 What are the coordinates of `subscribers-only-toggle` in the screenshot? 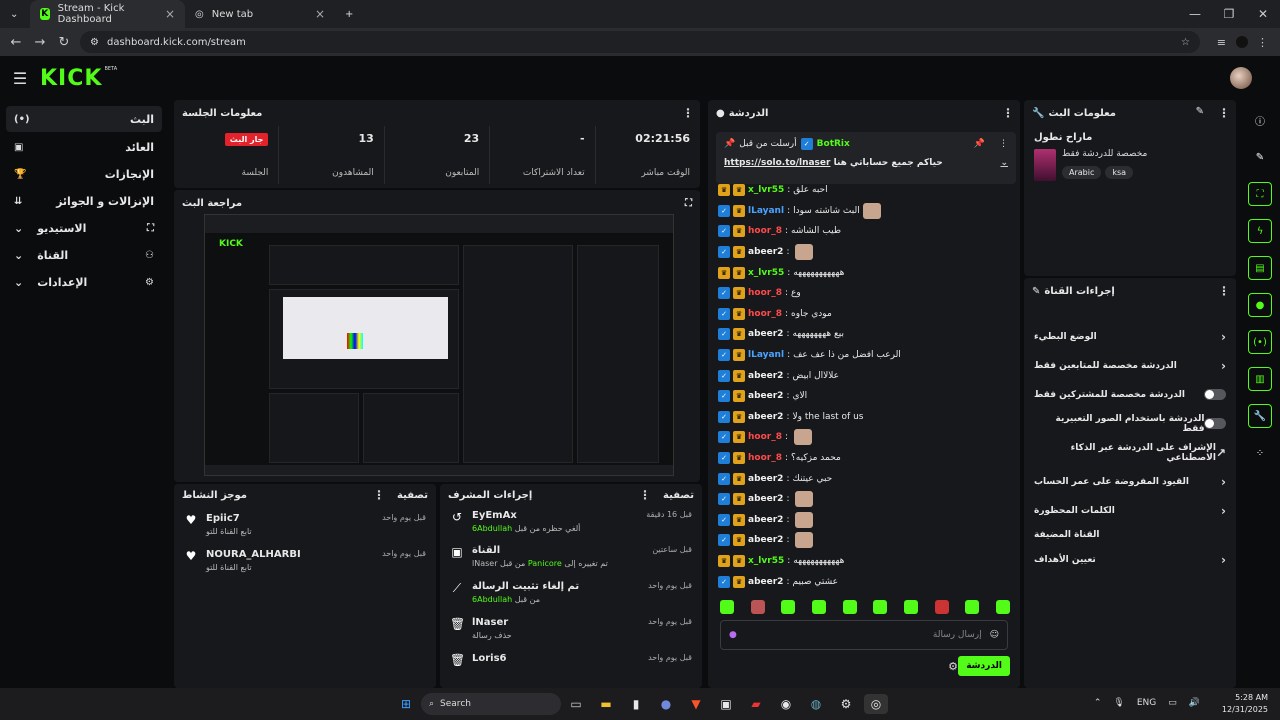 It's located at (1215, 394).